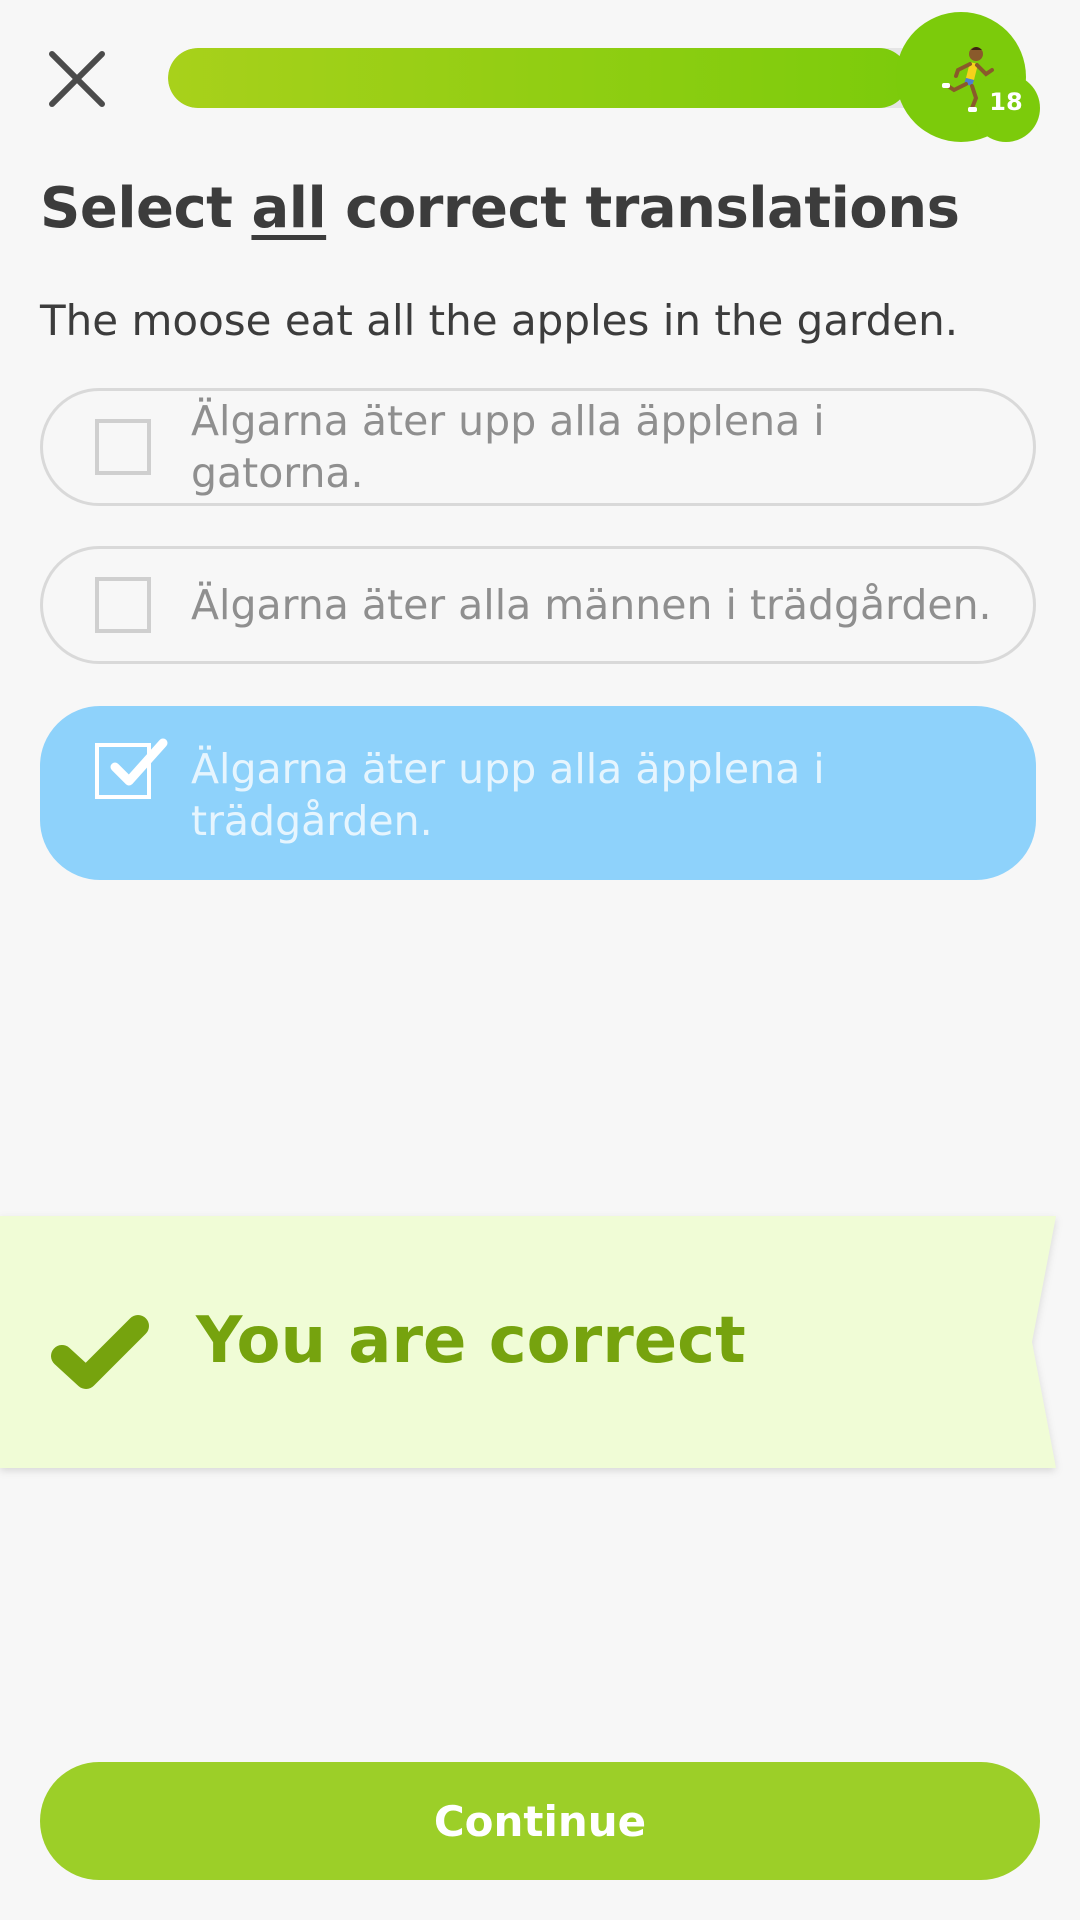  What do you see at coordinates (1006, 102) in the screenshot?
I see `streak-count: 18` at bounding box center [1006, 102].